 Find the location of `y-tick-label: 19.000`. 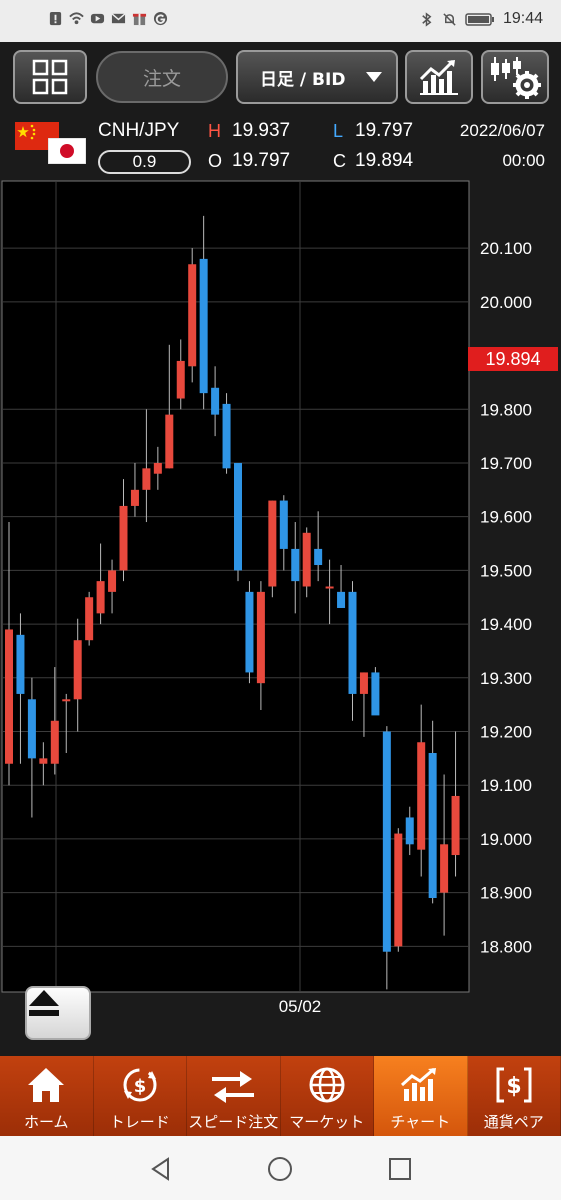

y-tick-label: 19.000 is located at coordinates (506, 839).